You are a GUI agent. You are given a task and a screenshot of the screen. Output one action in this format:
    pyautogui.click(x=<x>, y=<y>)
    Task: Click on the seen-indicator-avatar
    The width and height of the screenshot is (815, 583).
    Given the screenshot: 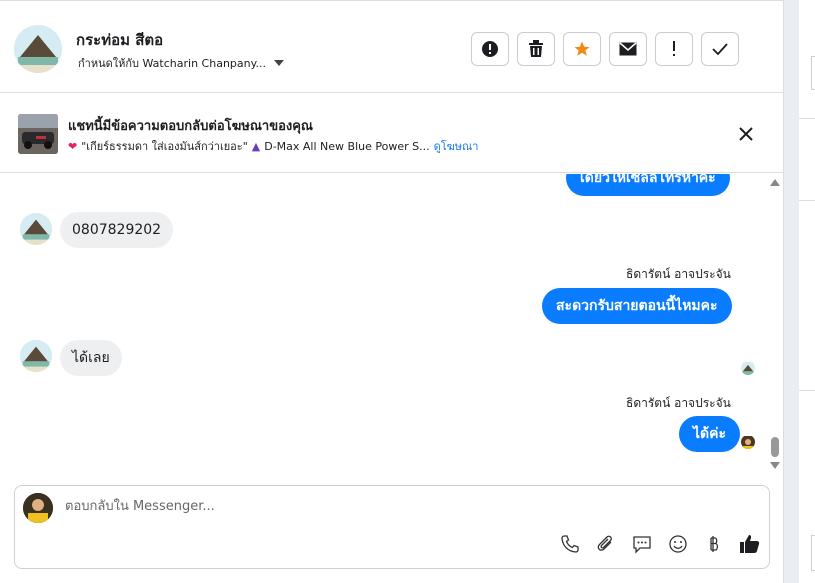 What is the action you would take?
    pyautogui.click(x=748, y=368)
    